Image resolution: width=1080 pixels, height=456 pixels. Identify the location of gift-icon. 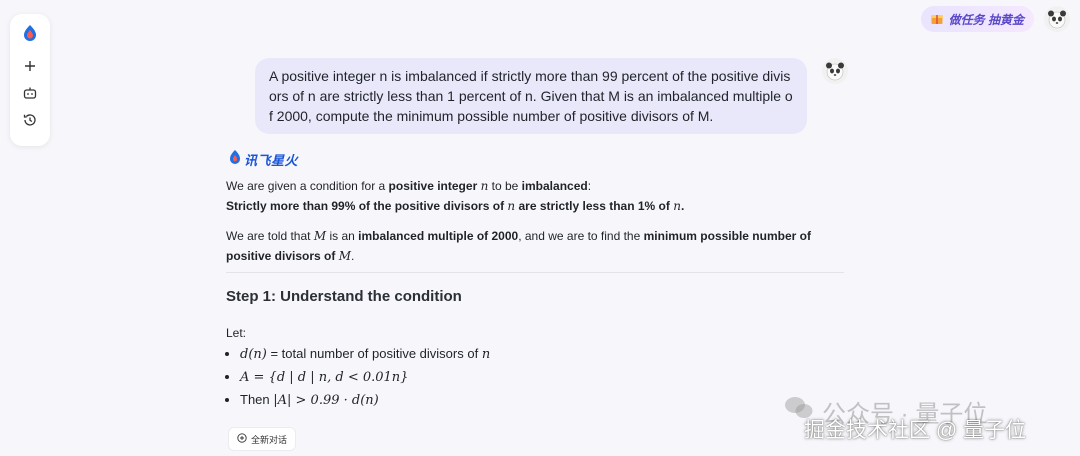
(937, 19).